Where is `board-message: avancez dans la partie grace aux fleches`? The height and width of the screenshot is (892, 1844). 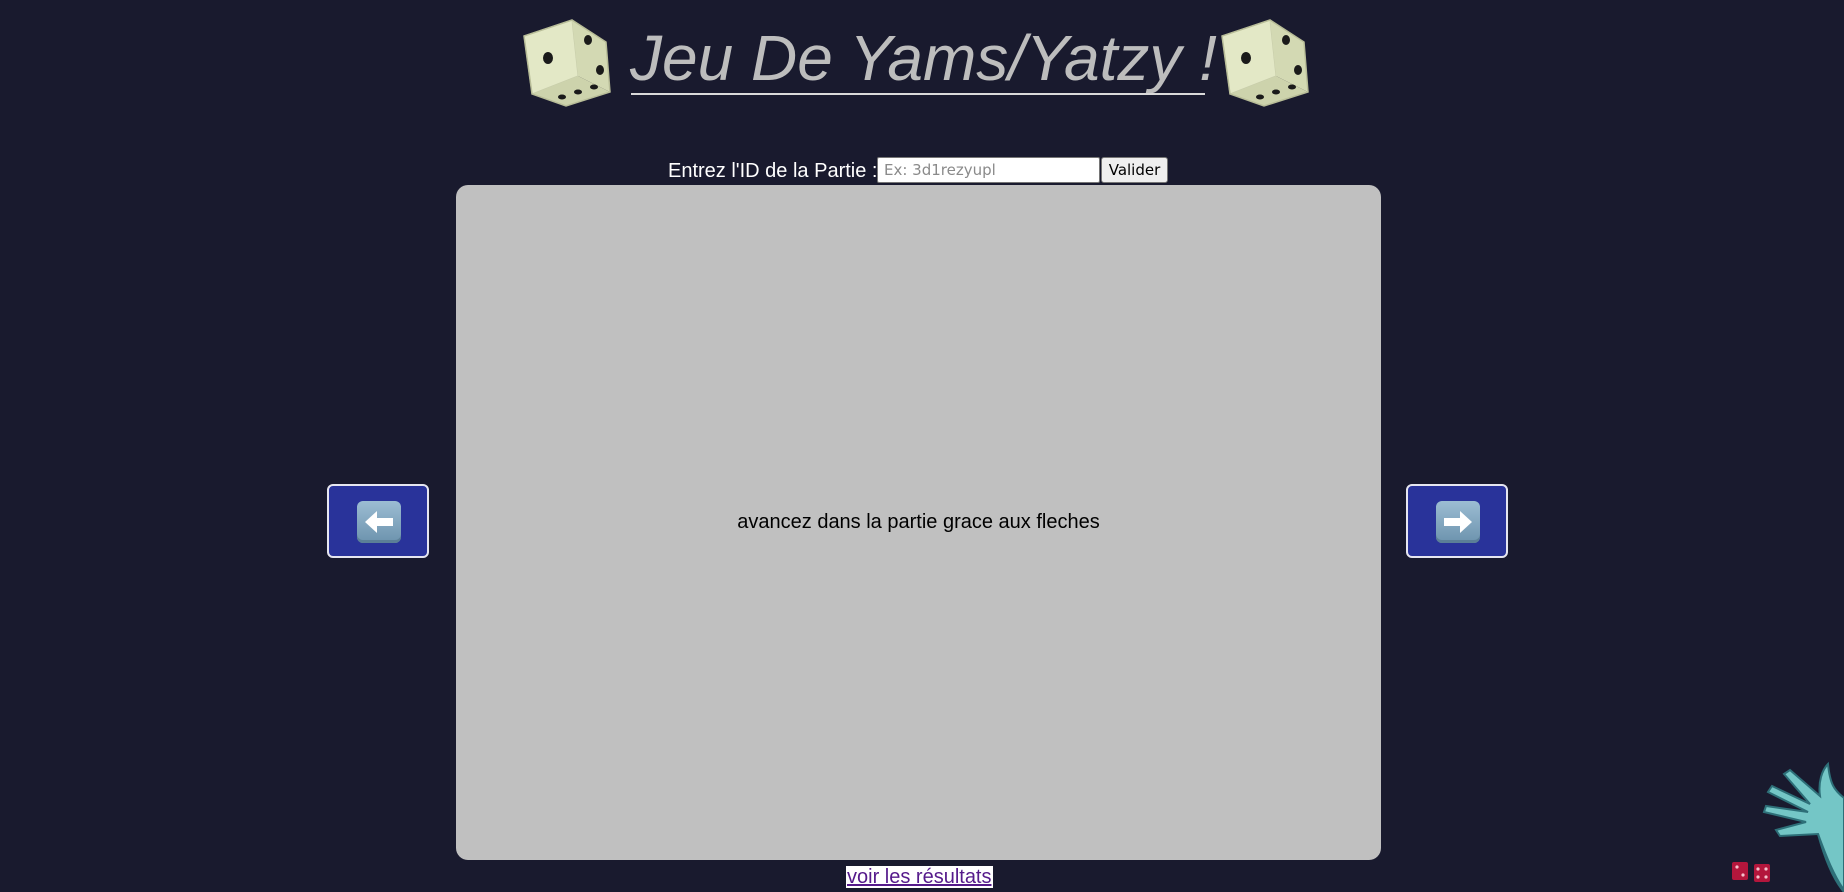 board-message: avancez dans la partie grace aux fleches is located at coordinates (918, 522).